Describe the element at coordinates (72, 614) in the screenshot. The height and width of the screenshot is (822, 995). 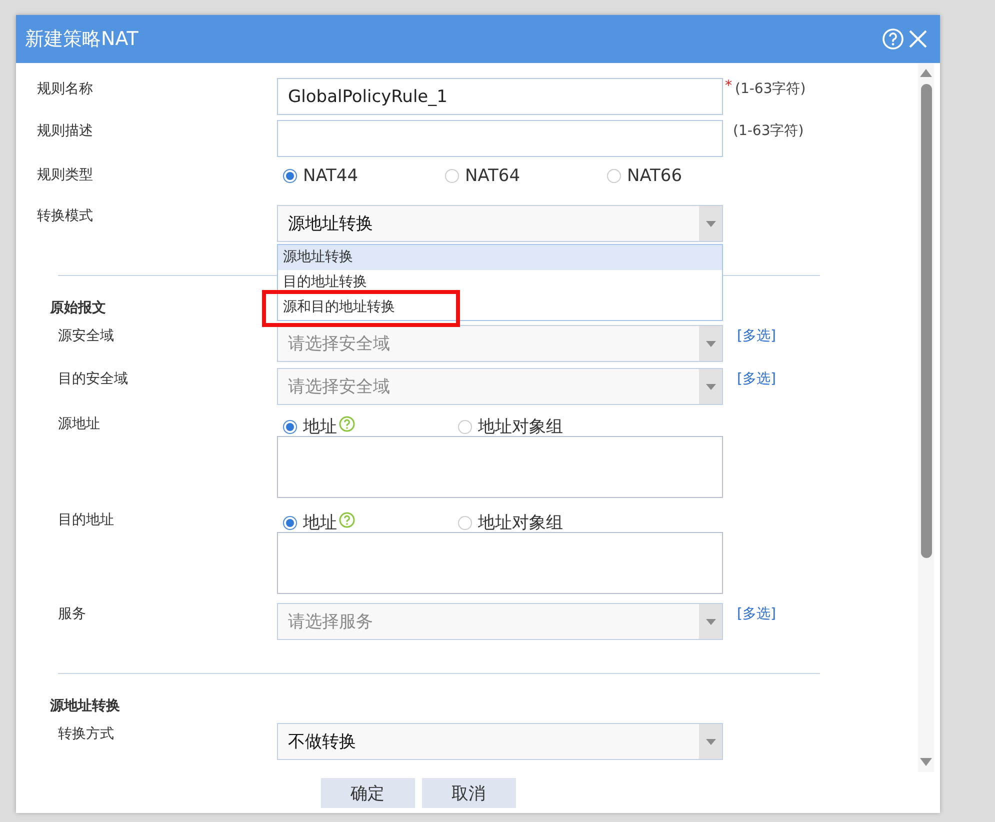
I see `field-label: 服务` at that location.